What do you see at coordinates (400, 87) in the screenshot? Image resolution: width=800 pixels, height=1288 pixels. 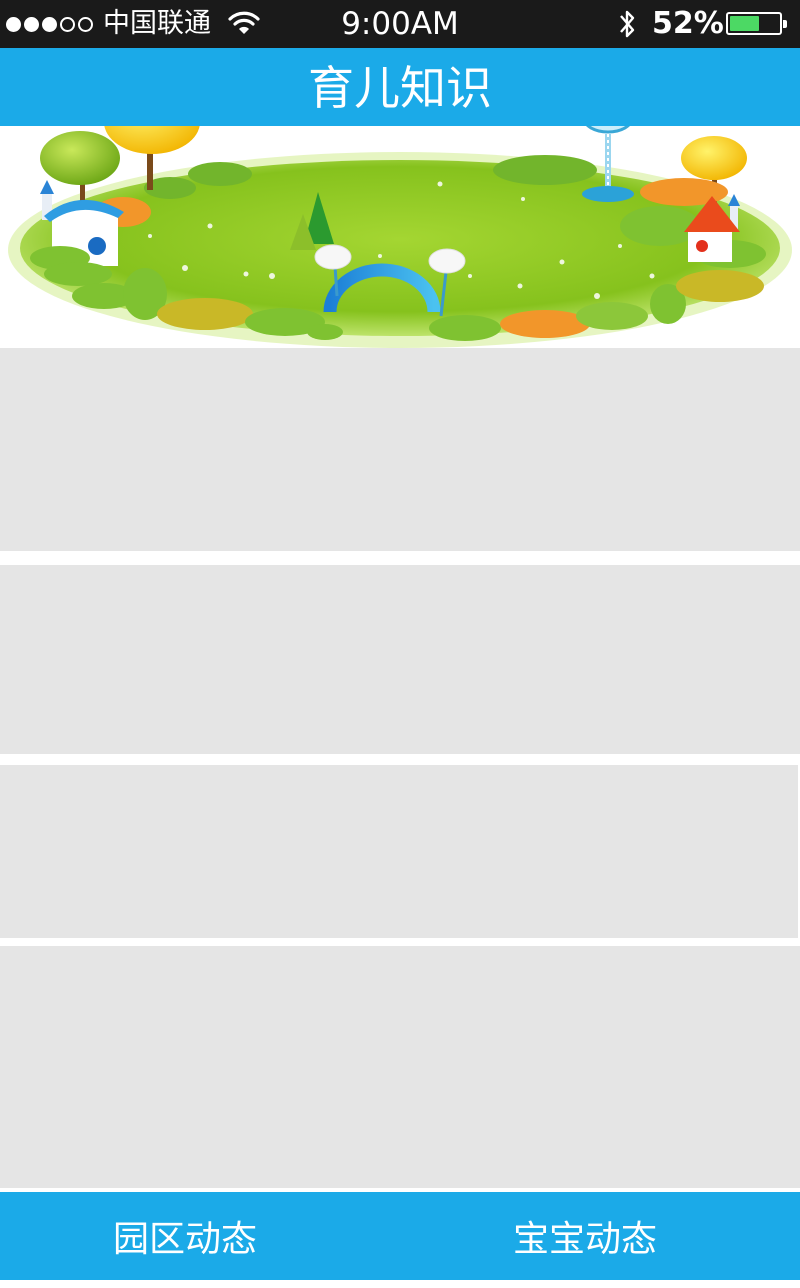 I see `page-title: 育儿知识` at bounding box center [400, 87].